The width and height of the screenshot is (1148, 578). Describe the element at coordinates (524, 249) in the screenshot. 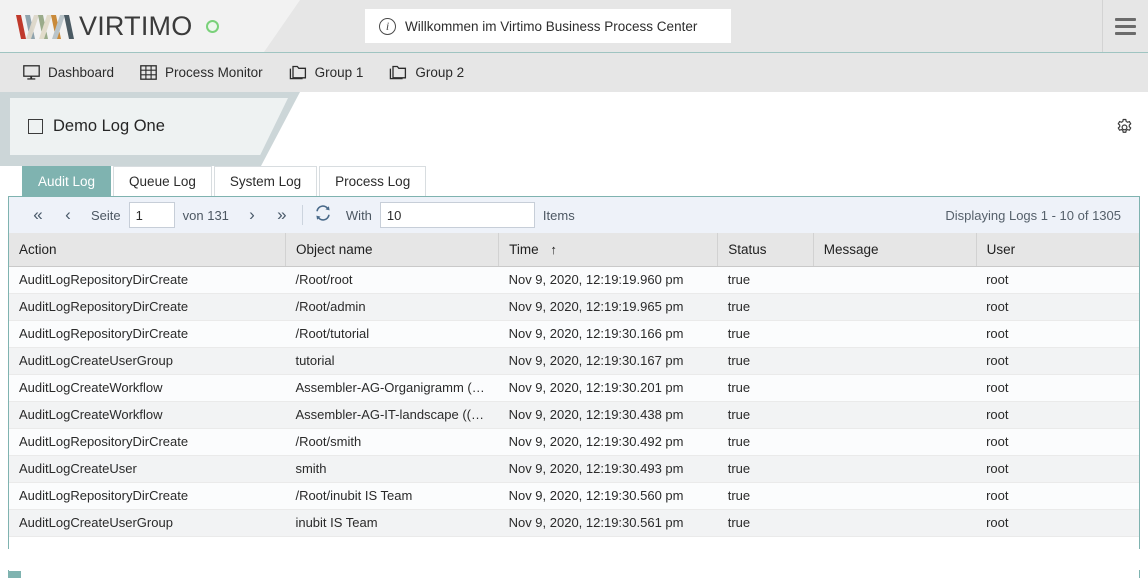

I see `column-label: Time` at that location.